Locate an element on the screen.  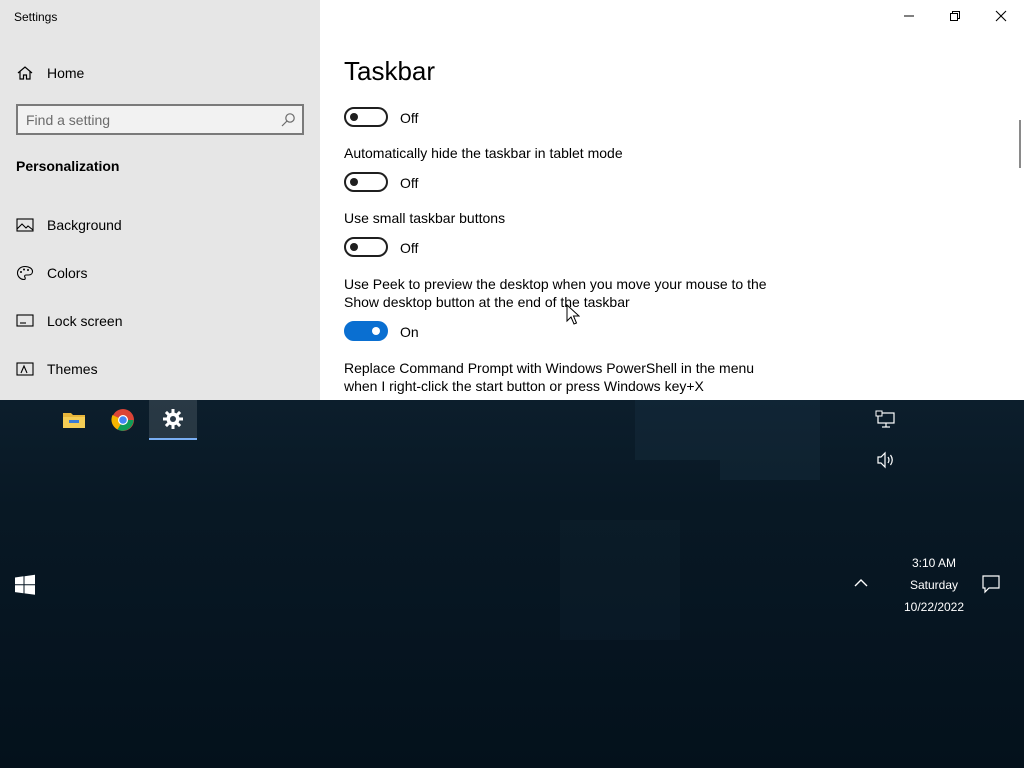
themes-icon is located at coordinates (25, 369).